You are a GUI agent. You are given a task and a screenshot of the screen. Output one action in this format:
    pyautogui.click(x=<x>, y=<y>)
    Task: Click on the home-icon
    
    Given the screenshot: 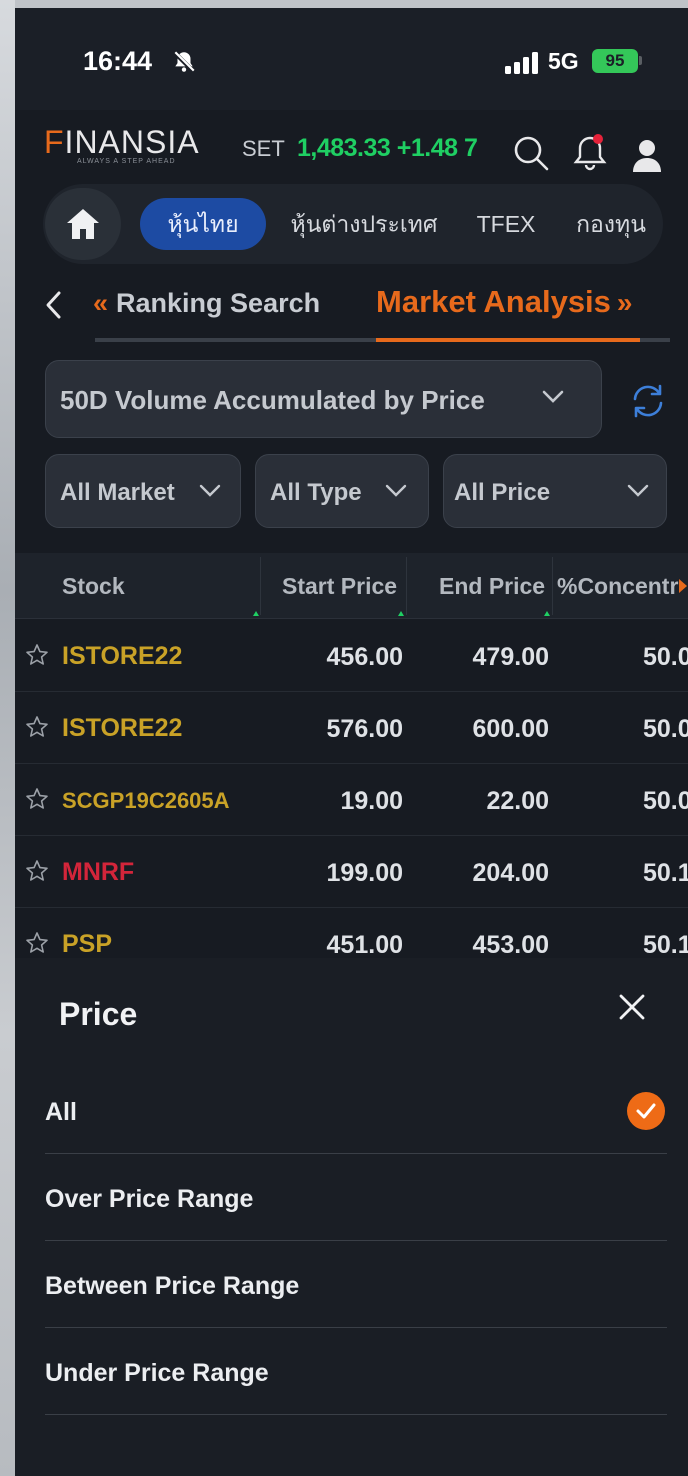 What is the action you would take?
    pyautogui.click(x=83, y=224)
    